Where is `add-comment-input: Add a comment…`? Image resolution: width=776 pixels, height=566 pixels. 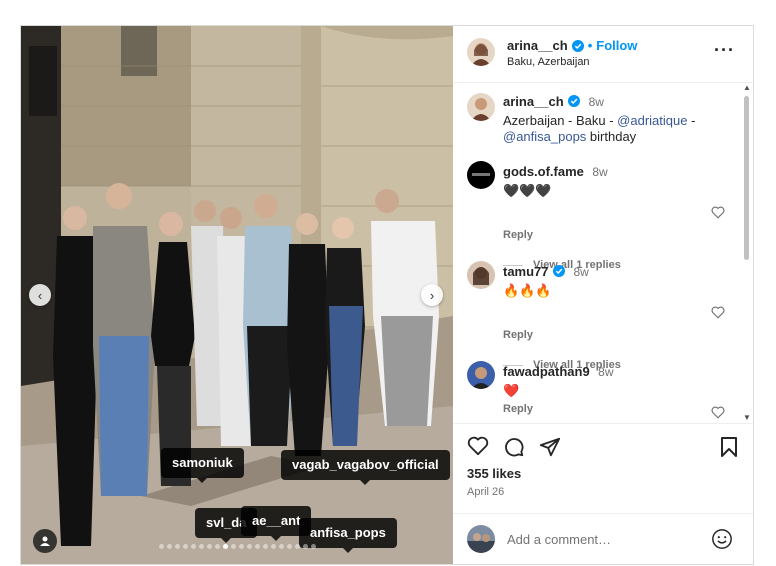 add-comment-input: Add a comment… is located at coordinates (559, 539).